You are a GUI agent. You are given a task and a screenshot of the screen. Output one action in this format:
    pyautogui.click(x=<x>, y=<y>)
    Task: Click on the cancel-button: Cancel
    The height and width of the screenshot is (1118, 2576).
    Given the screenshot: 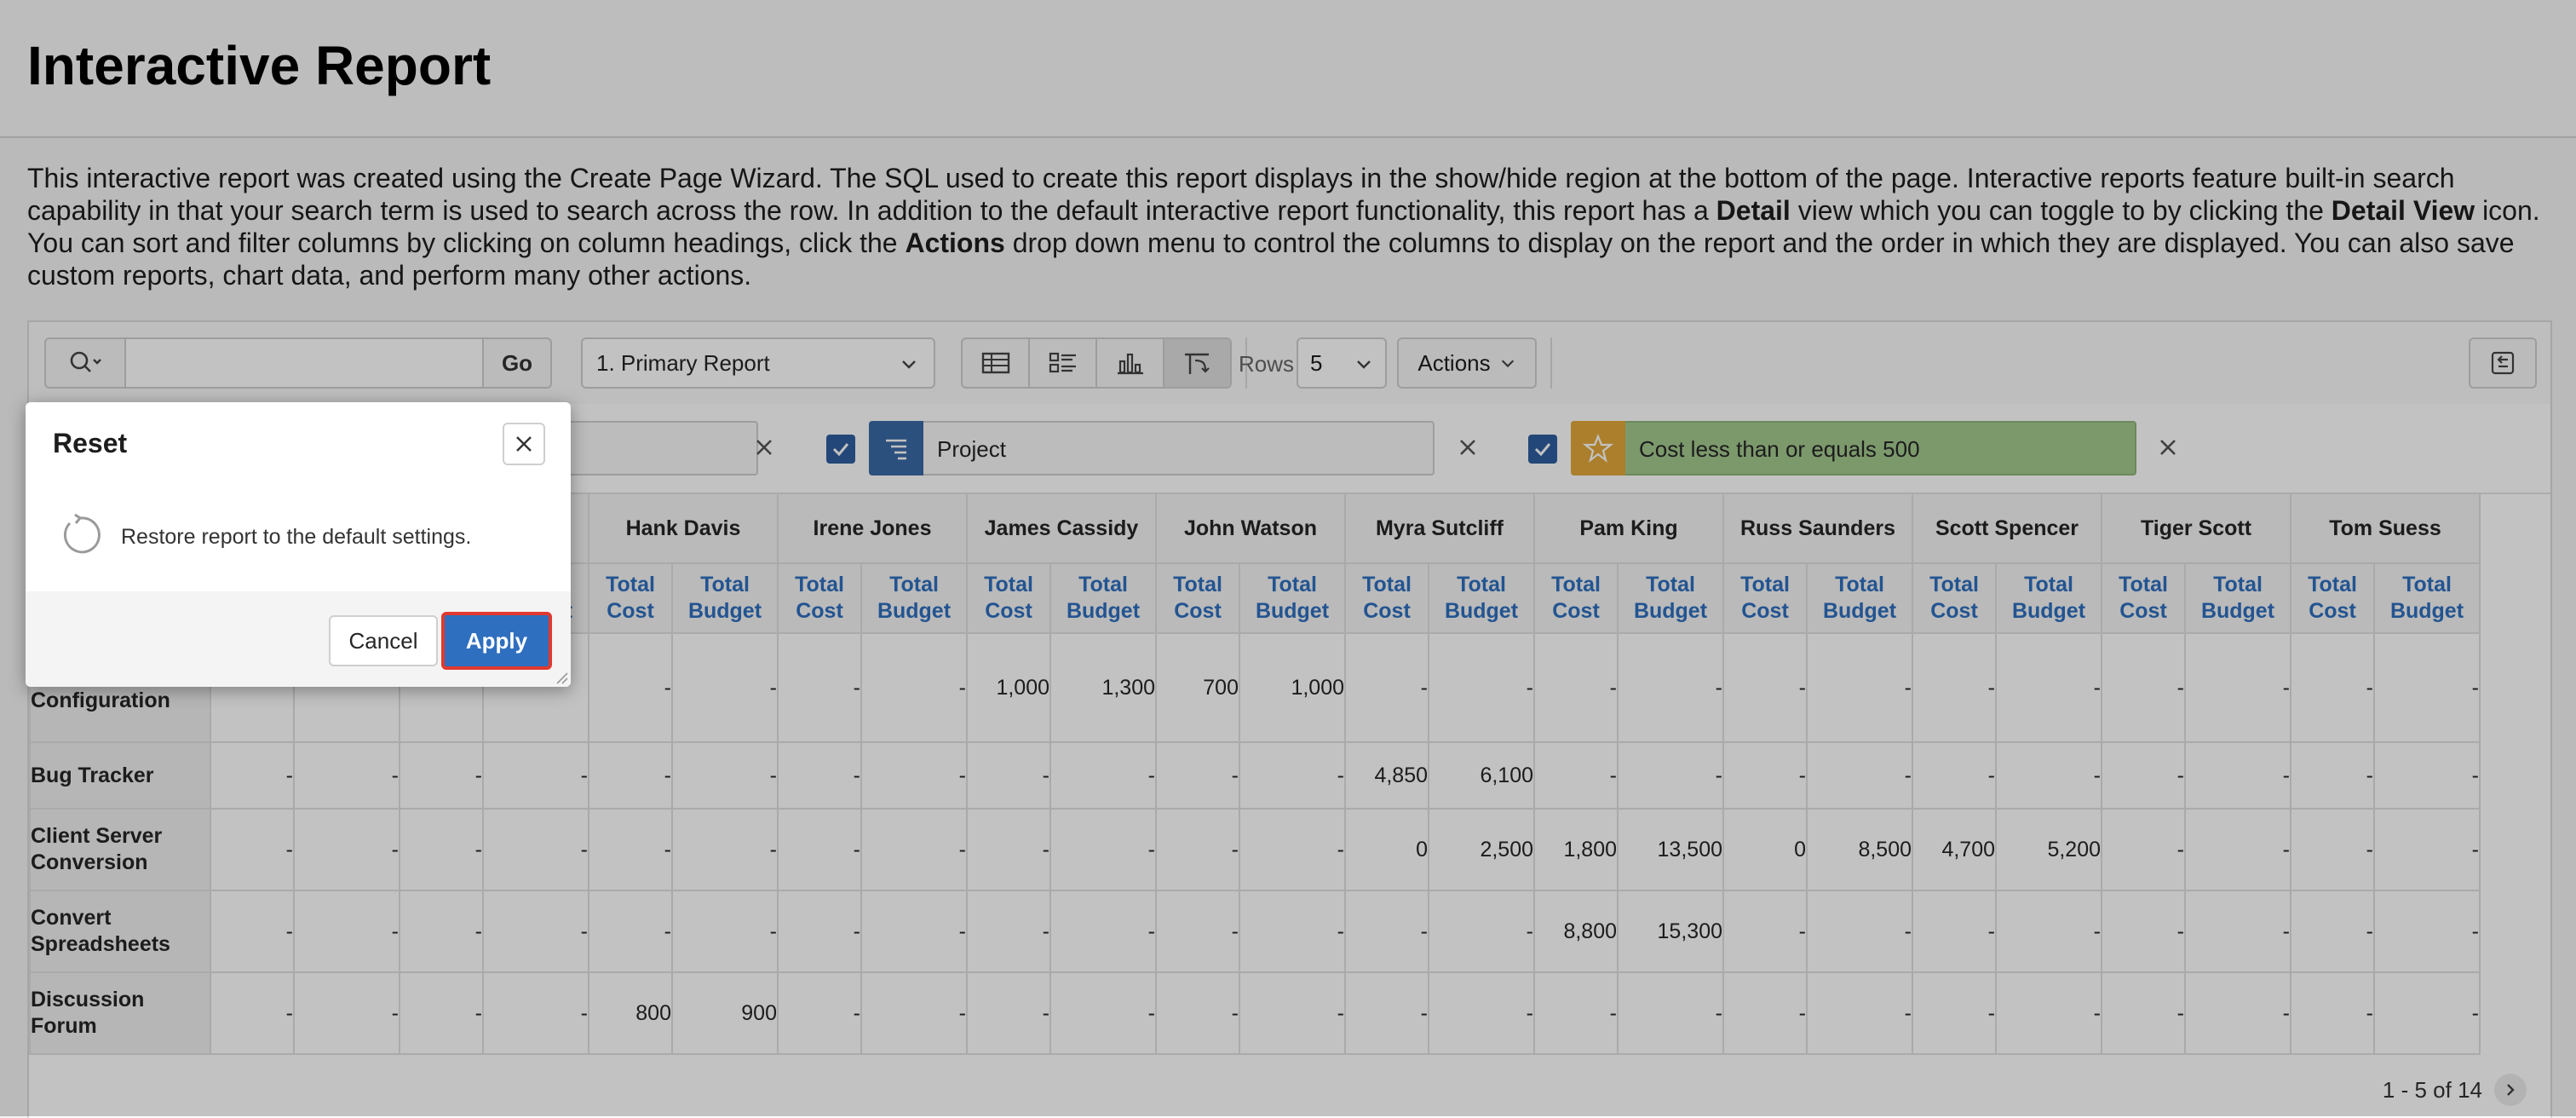 What is the action you would take?
    pyautogui.click(x=383, y=640)
    